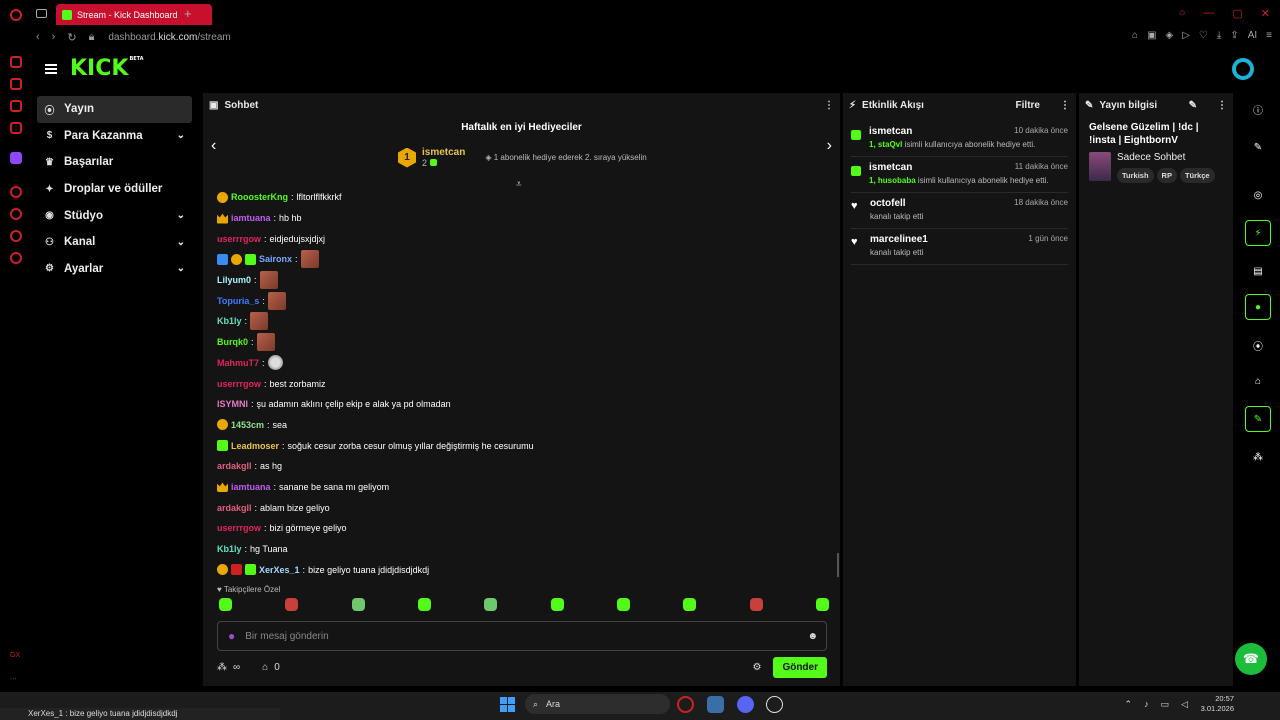 This screenshot has height=720, width=1280. What do you see at coordinates (16, 214) in the screenshot?
I see `history-icon` at bounding box center [16, 214].